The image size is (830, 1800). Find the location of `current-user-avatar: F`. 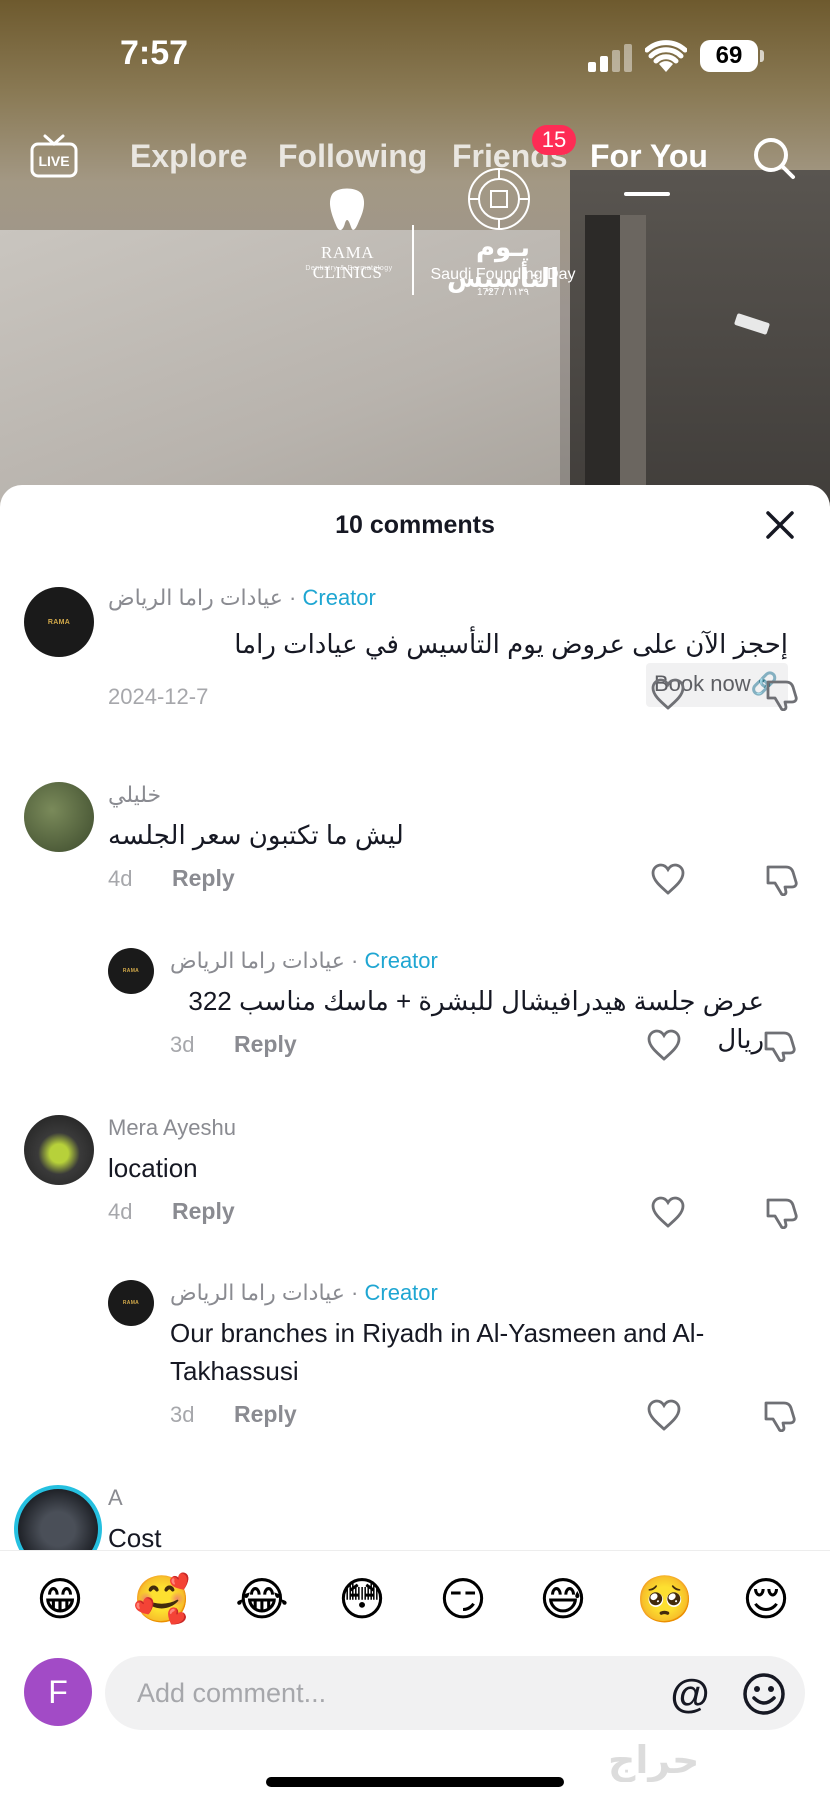

current-user-avatar: F is located at coordinates (58, 1692).